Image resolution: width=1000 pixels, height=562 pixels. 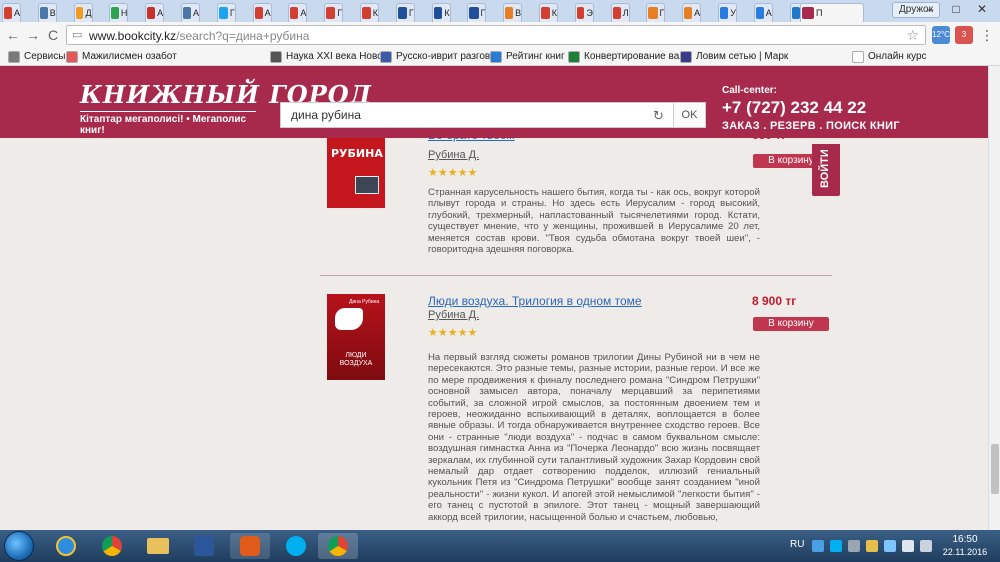 What do you see at coordinates (832, 12) in the screenshot?
I see `browser-tab-active: П` at bounding box center [832, 12].